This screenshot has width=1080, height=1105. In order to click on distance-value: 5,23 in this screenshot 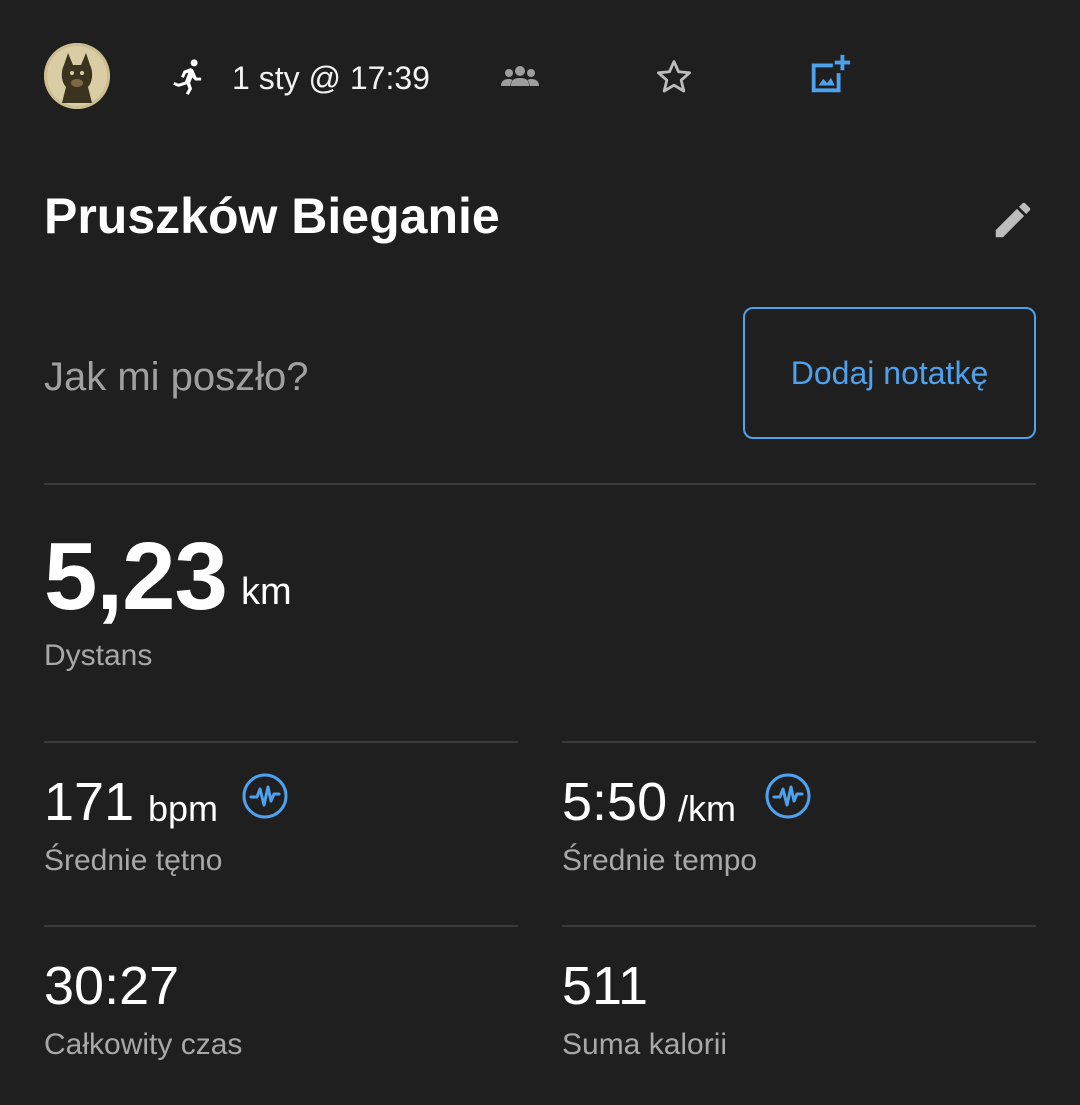, I will do `click(136, 576)`.